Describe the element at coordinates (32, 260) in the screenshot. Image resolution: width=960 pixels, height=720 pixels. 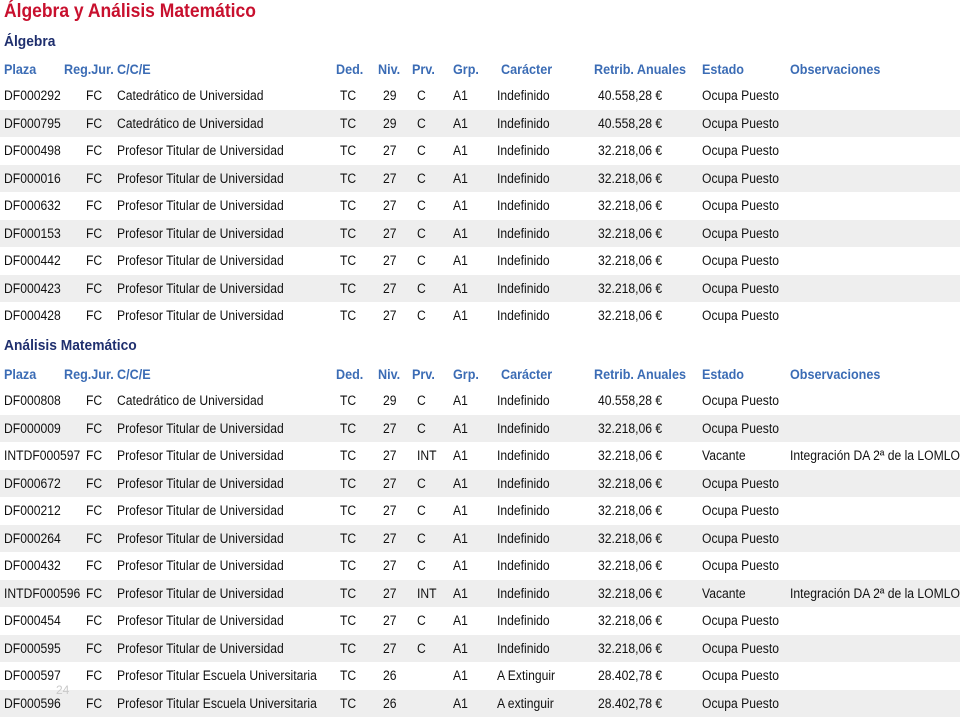
I see `cell-plaza: DF000442` at that location.